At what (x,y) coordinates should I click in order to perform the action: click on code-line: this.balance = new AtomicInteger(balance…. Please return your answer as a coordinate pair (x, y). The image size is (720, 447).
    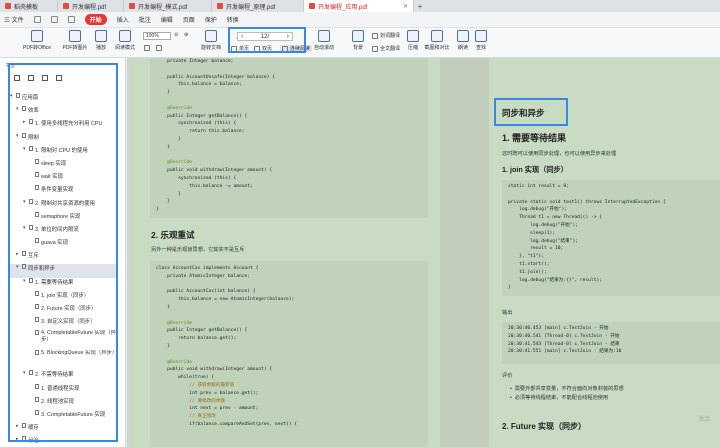
    Looking at the image, I should click on (225, 300).